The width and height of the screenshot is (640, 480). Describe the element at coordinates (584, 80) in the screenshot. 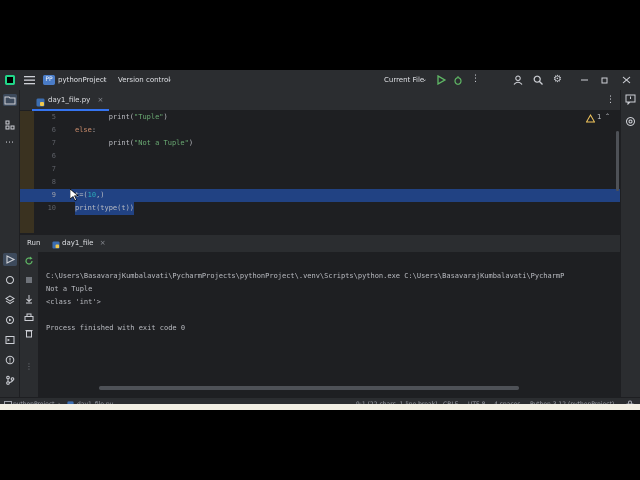

I see `minimize-icon` at that location.